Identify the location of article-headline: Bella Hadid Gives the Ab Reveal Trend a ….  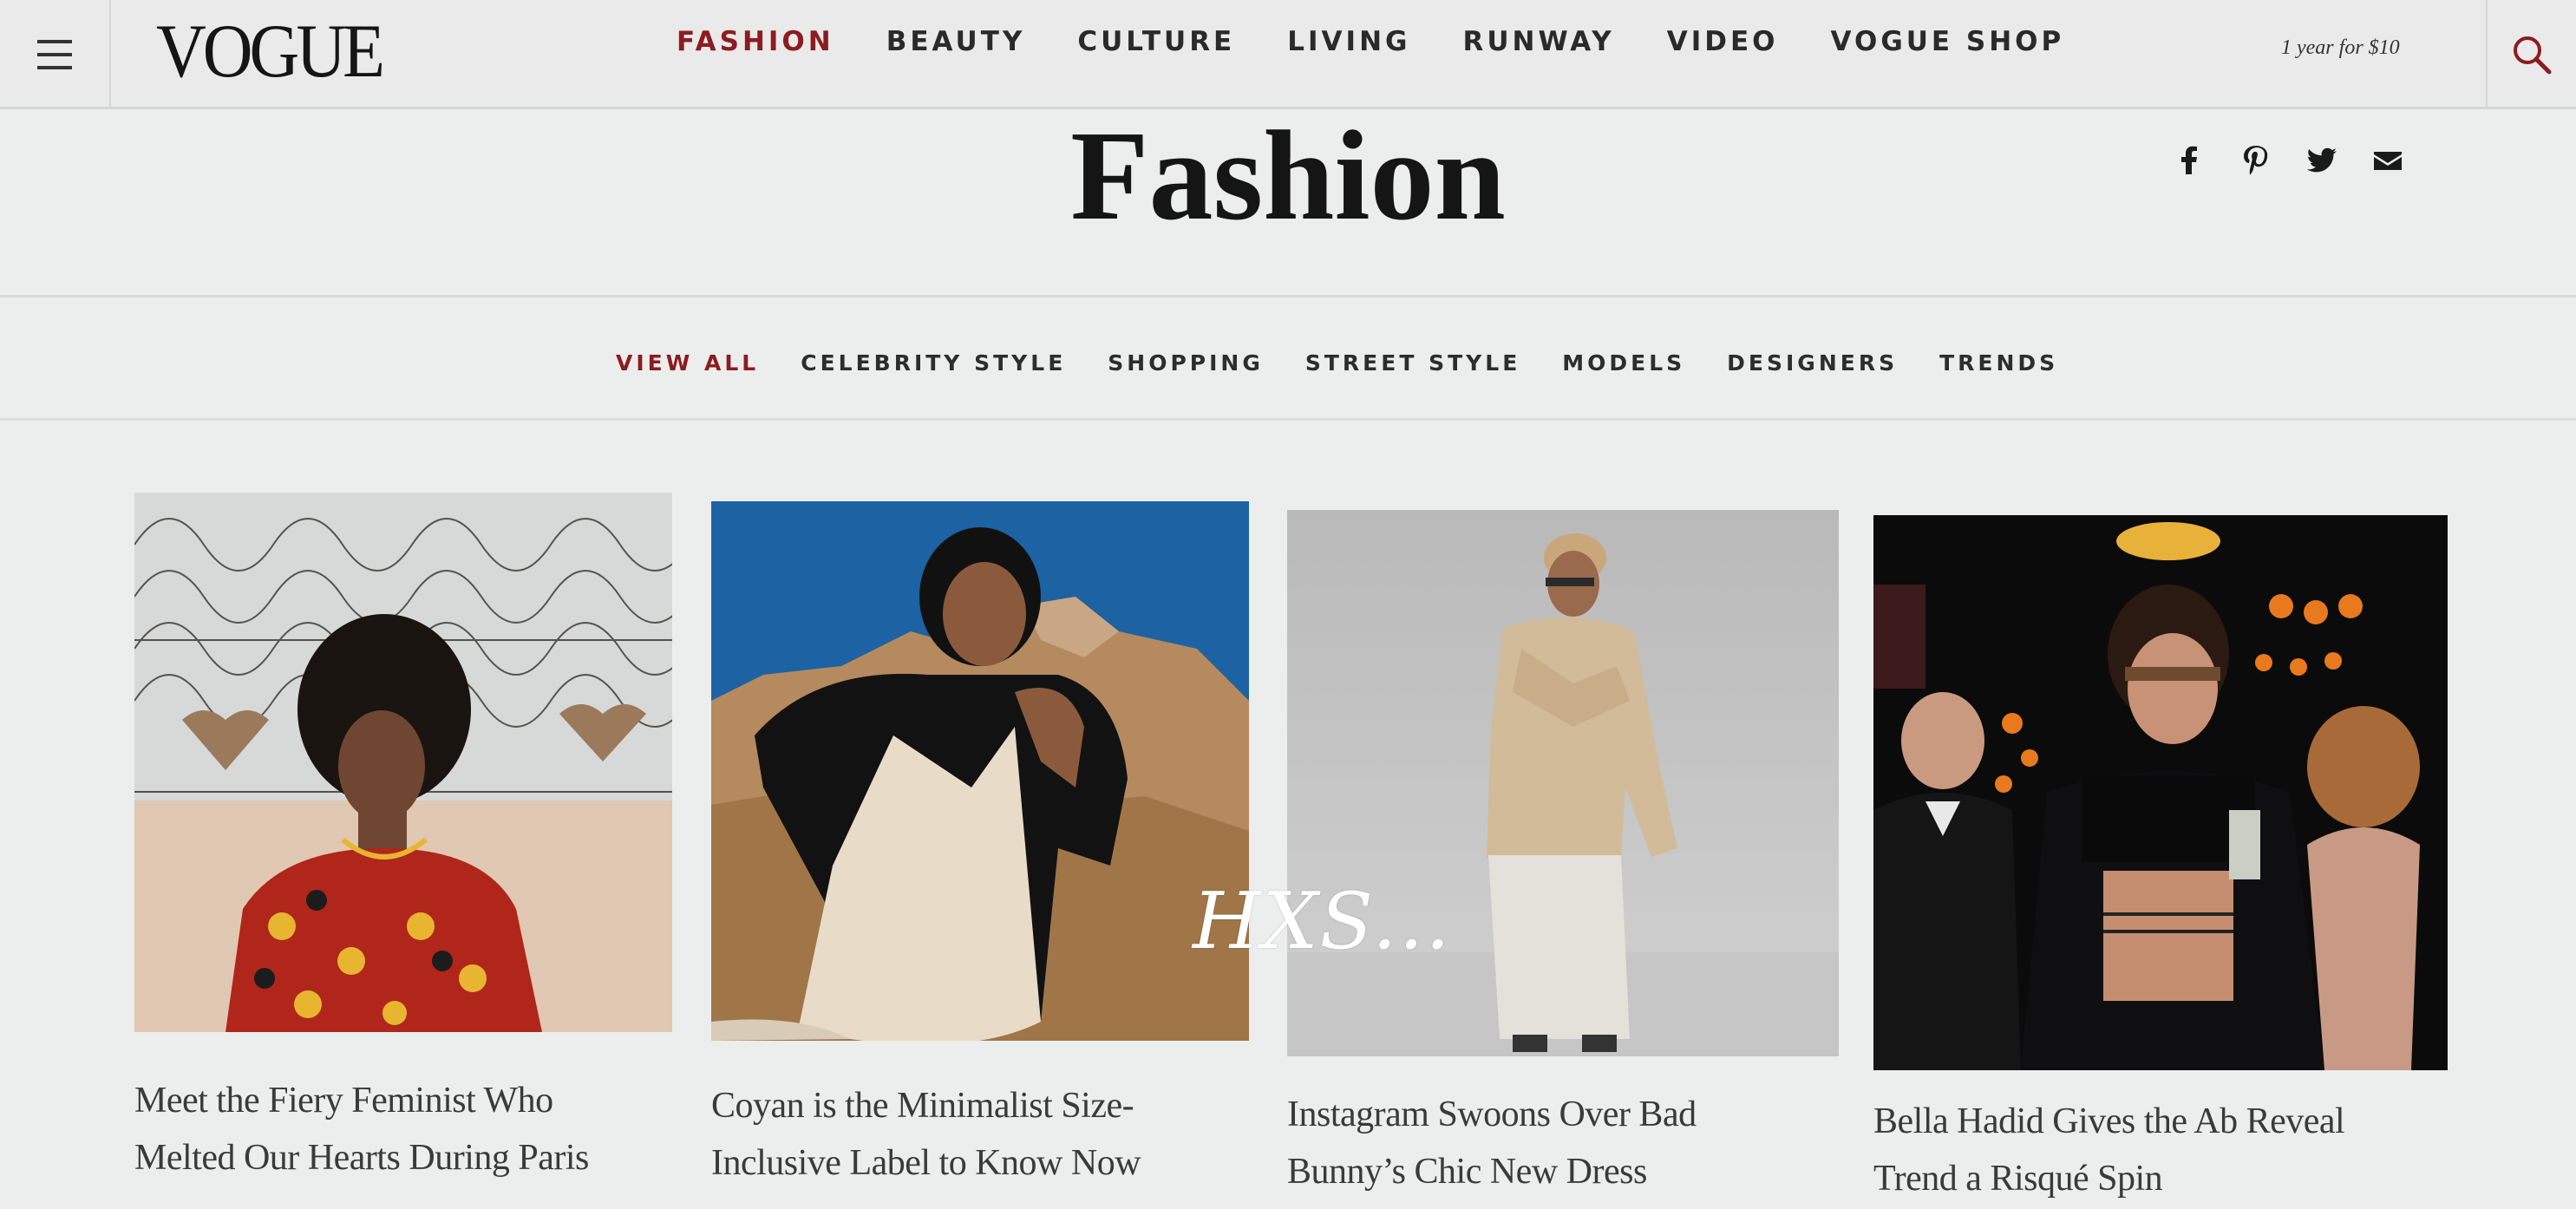
(2109, 1150).